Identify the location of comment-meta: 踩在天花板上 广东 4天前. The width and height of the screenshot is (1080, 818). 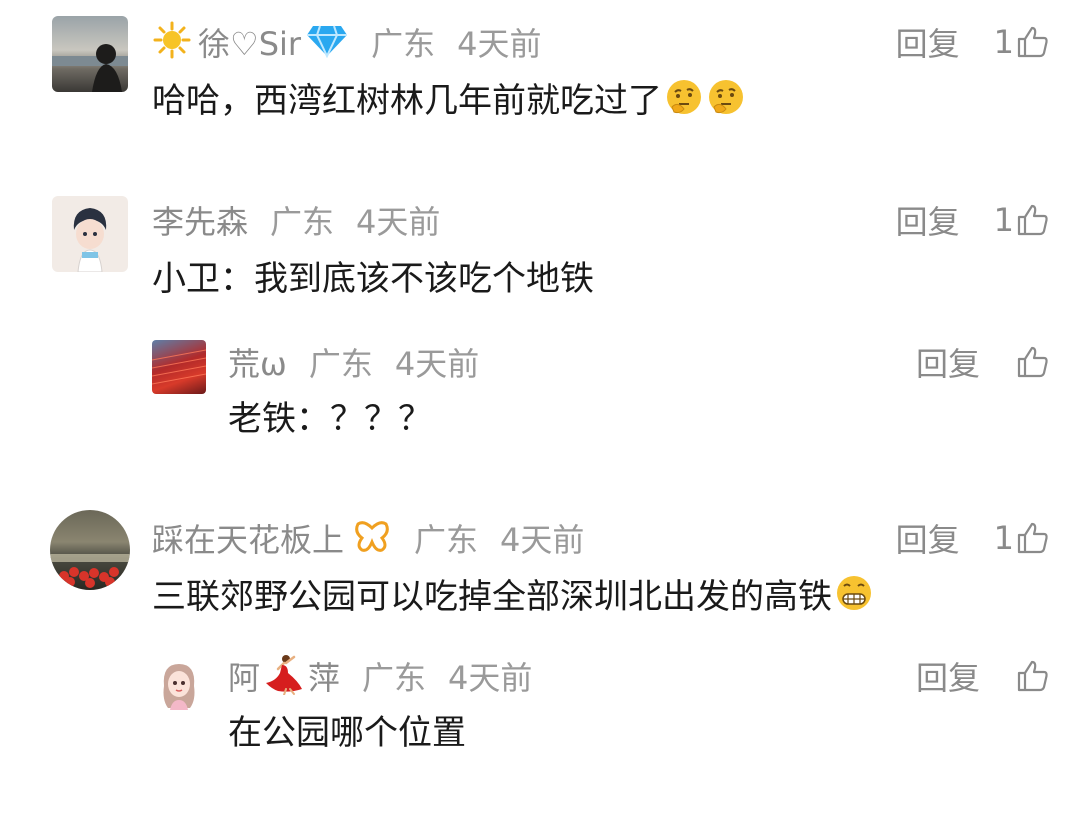
(368, 538).